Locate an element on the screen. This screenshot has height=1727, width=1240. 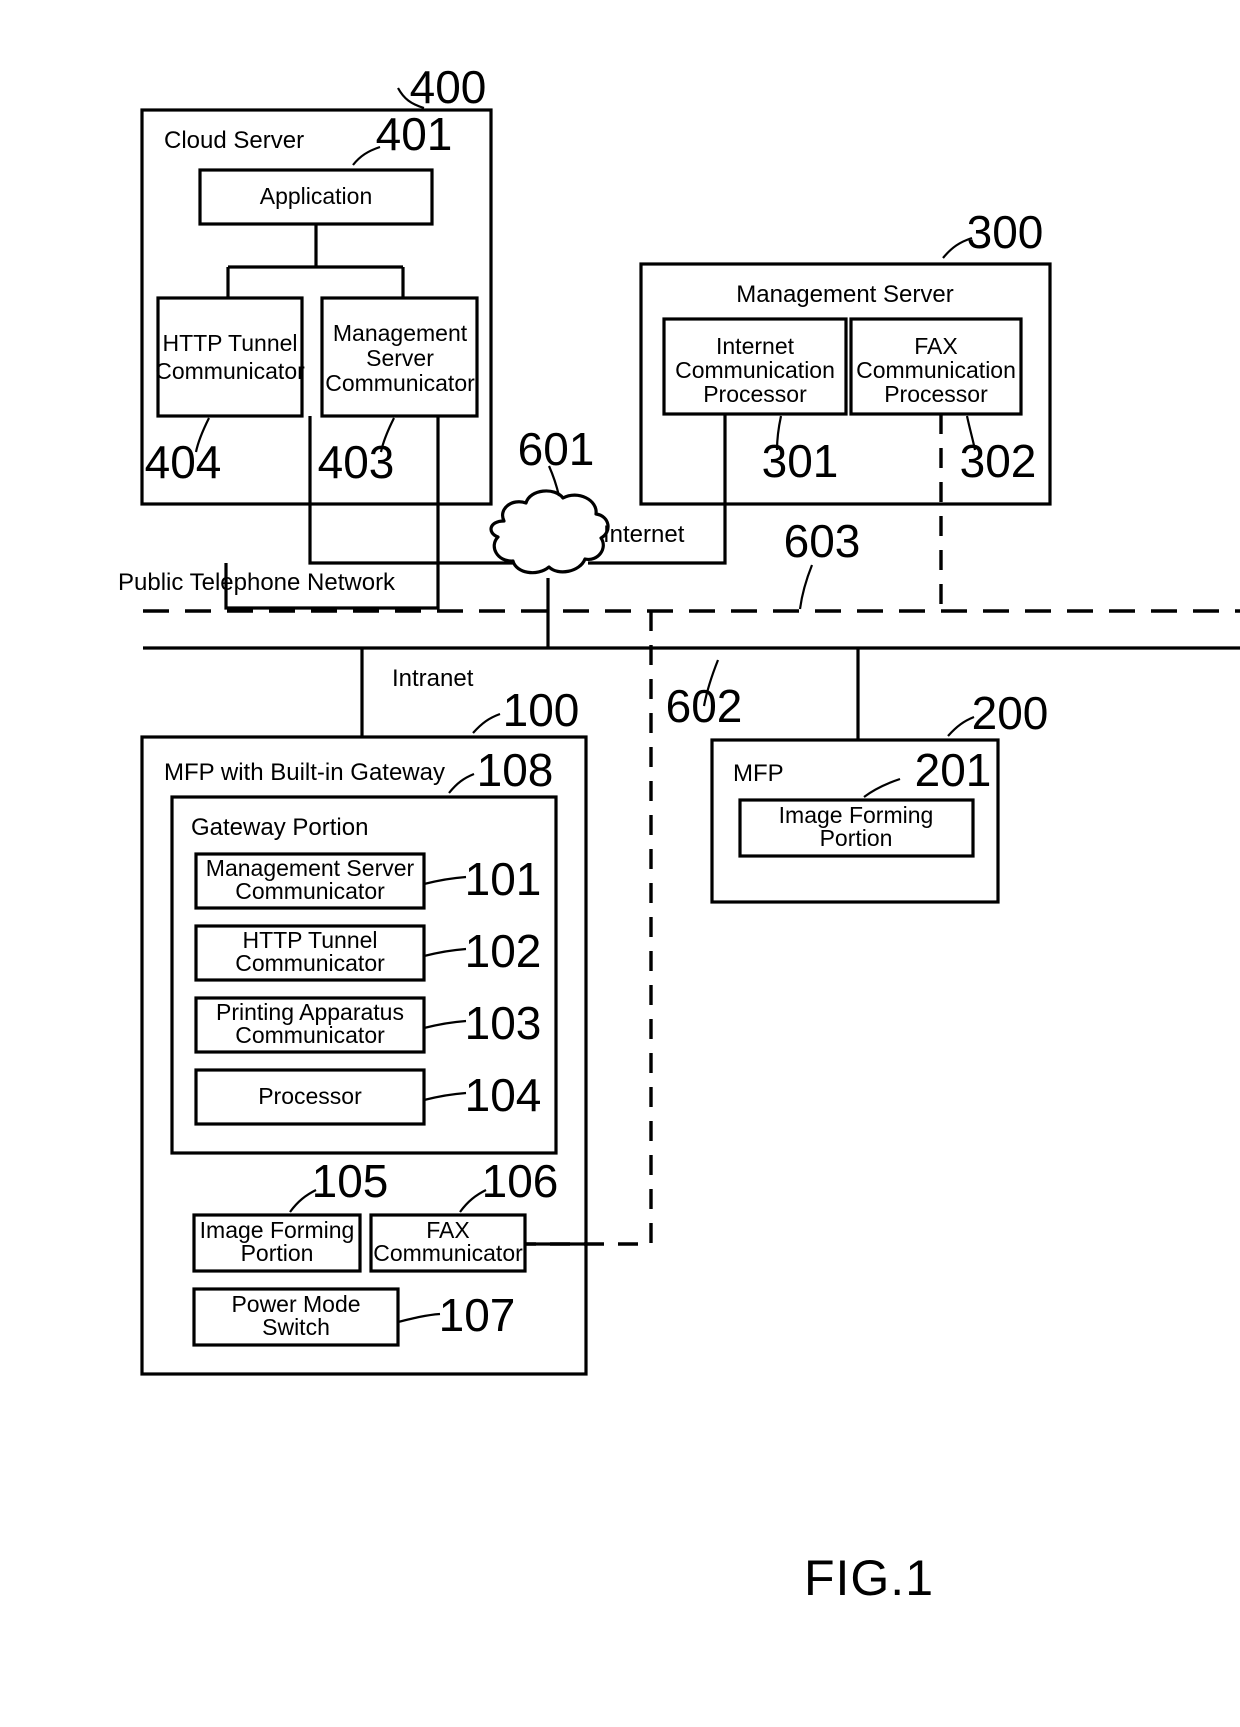
ref-101: 101 is located at coordinates (503, 879).